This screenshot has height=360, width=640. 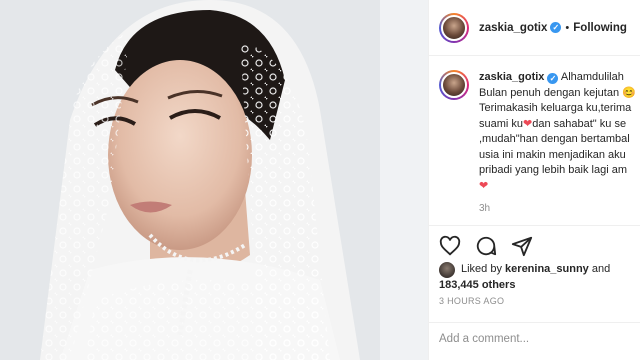 I want to click on following-button: Following, so click(x=600, y=28).